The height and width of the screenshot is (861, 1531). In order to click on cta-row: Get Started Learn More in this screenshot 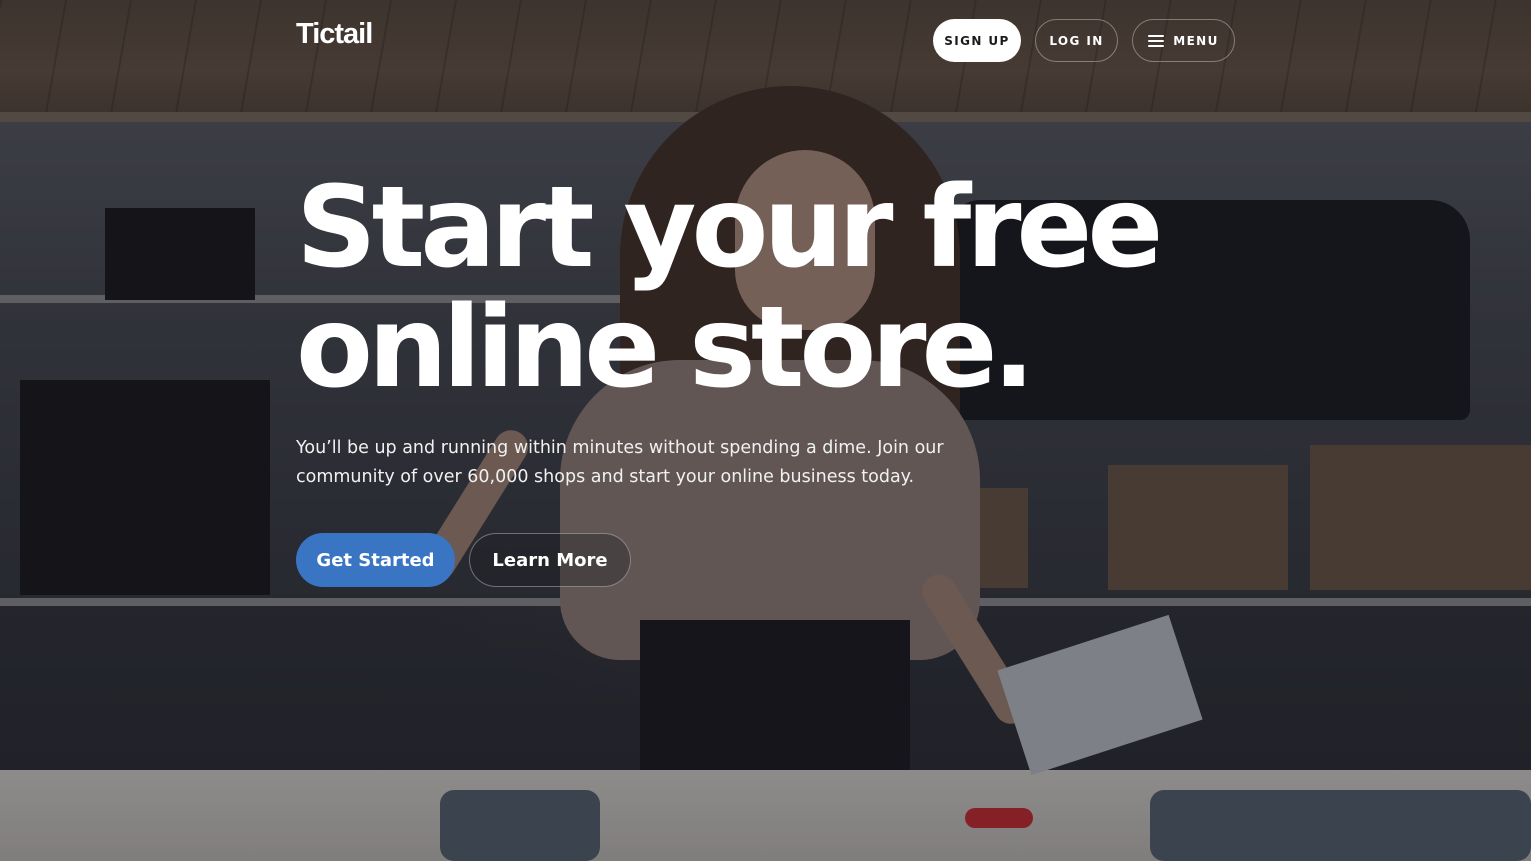, I will do `click(463, 560)`.